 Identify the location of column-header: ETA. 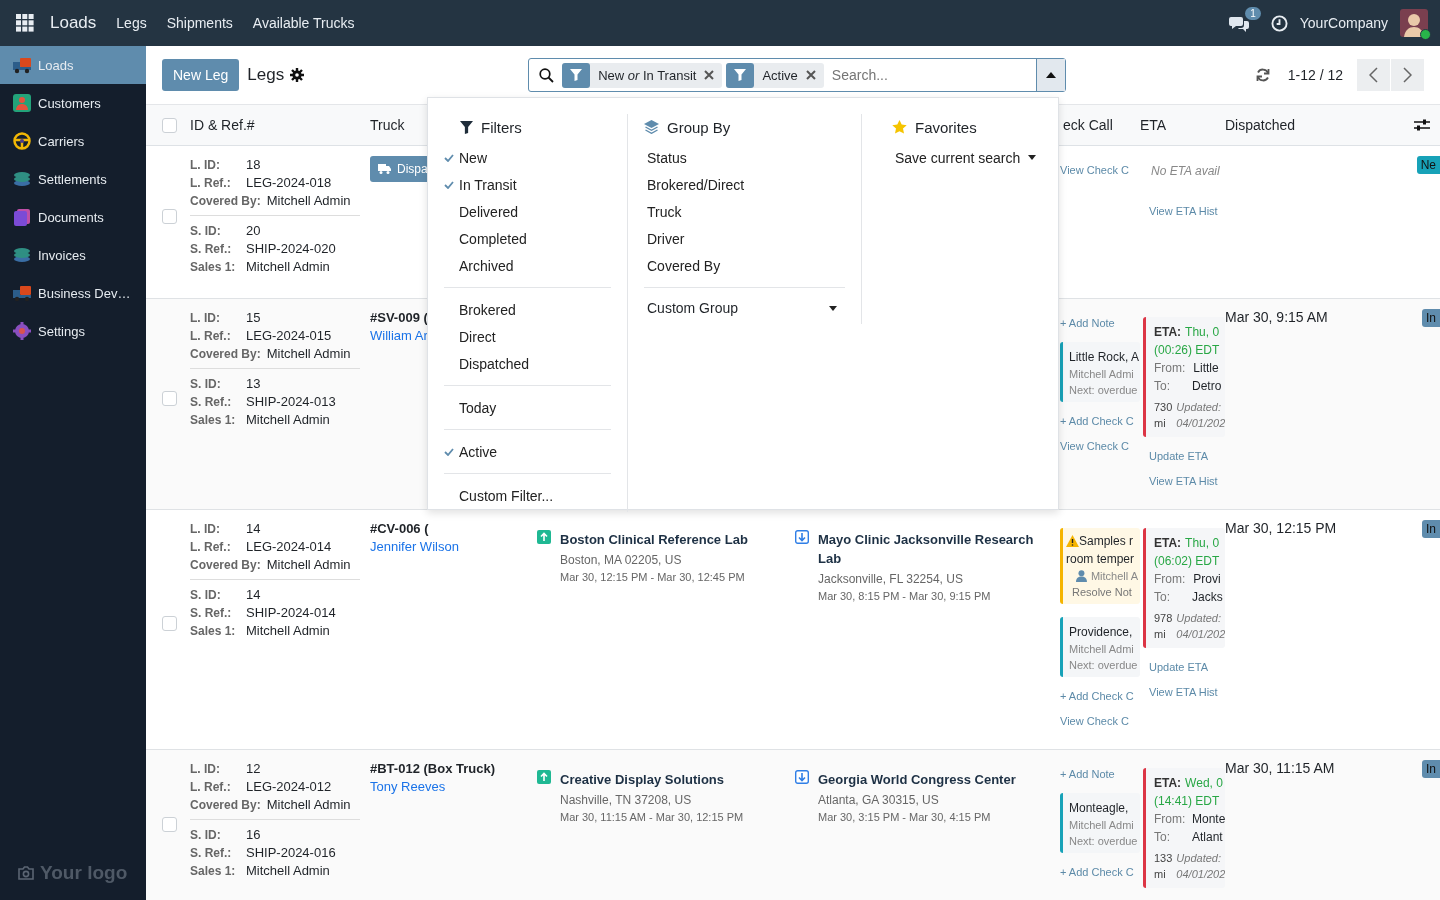
(1182, 125).